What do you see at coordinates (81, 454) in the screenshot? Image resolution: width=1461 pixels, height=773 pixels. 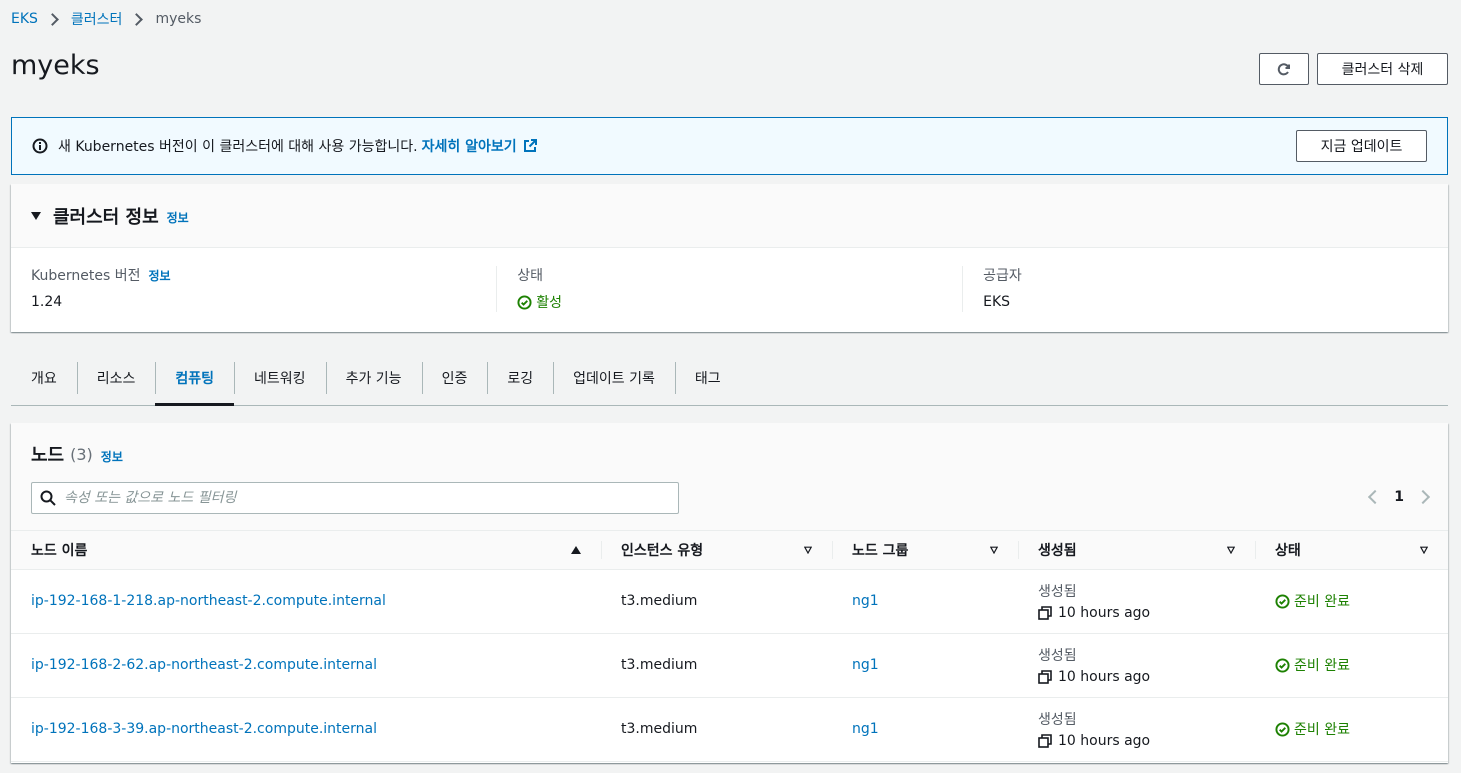 I see `nodes-count: (3)` at bounding box center [81, 454].